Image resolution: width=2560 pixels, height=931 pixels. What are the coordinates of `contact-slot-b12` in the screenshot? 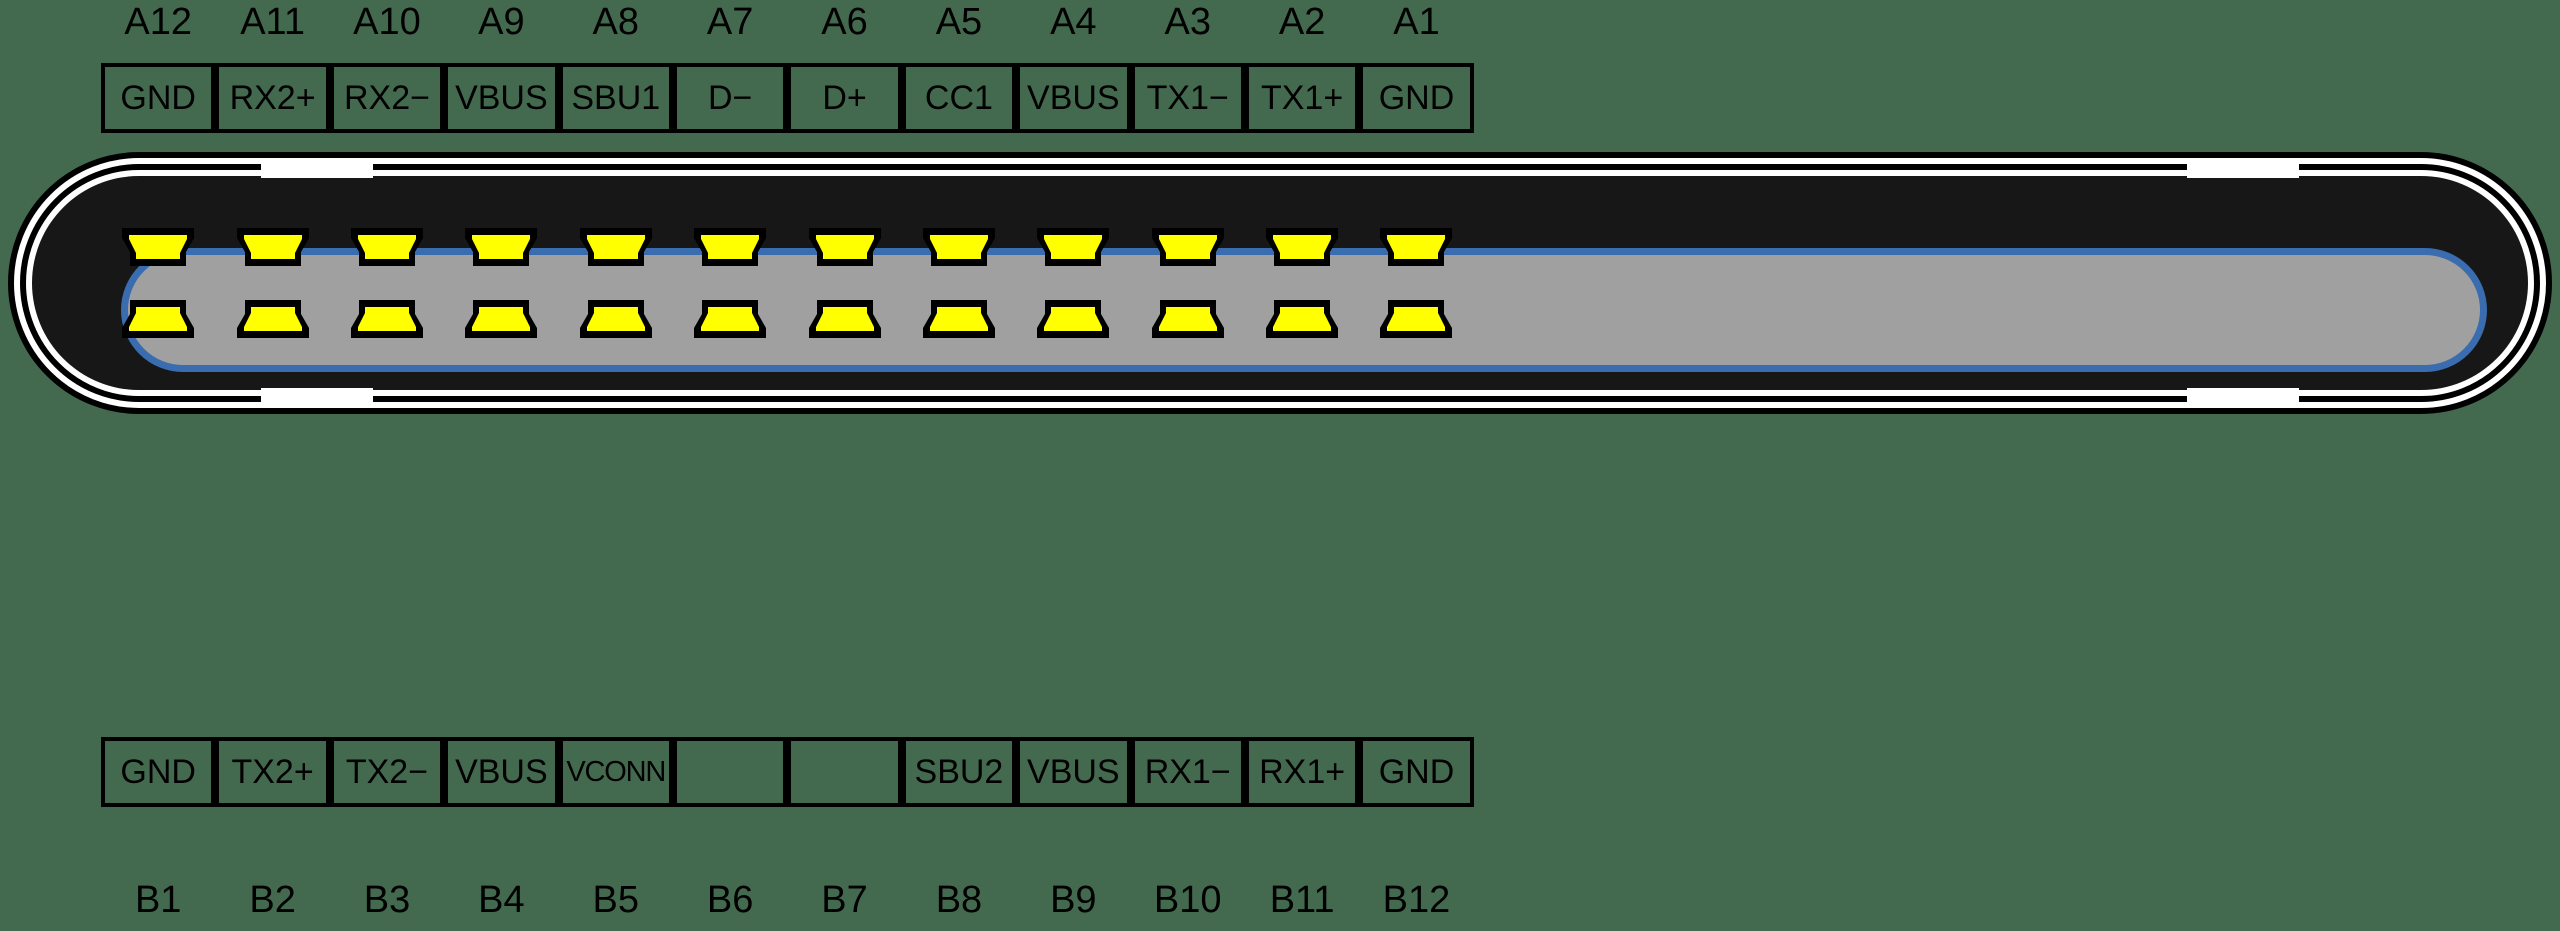 It's located at (1416, 319).